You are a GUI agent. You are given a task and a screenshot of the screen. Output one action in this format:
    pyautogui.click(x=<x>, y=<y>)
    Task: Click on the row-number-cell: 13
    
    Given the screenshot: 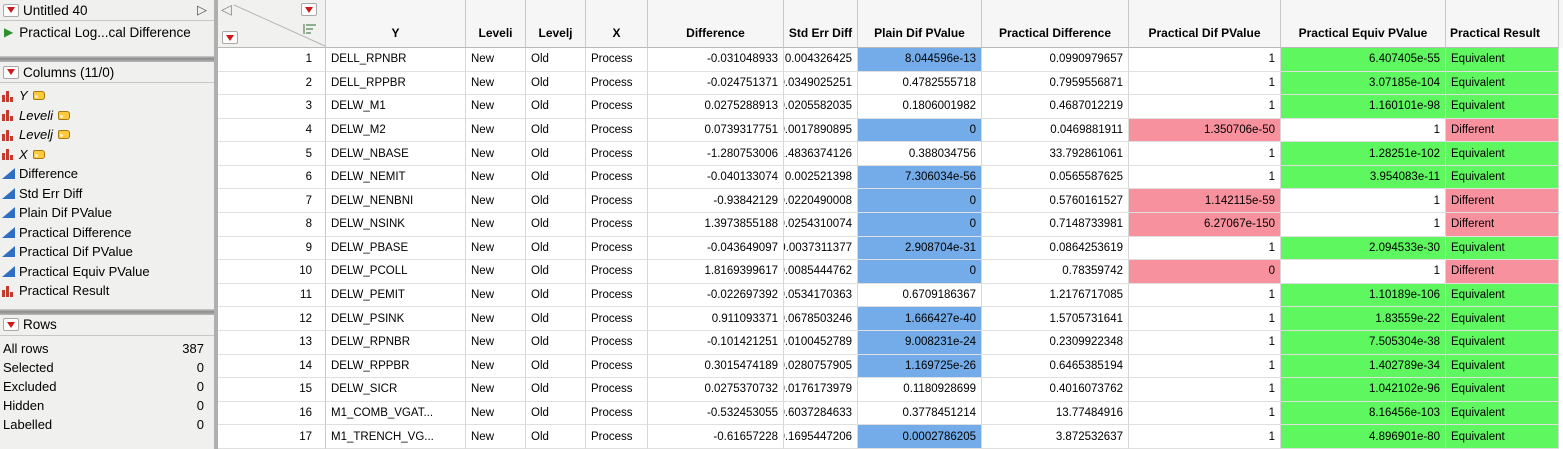 What is the action you would take?
    pyautogui.click(x=272, y=342)
    